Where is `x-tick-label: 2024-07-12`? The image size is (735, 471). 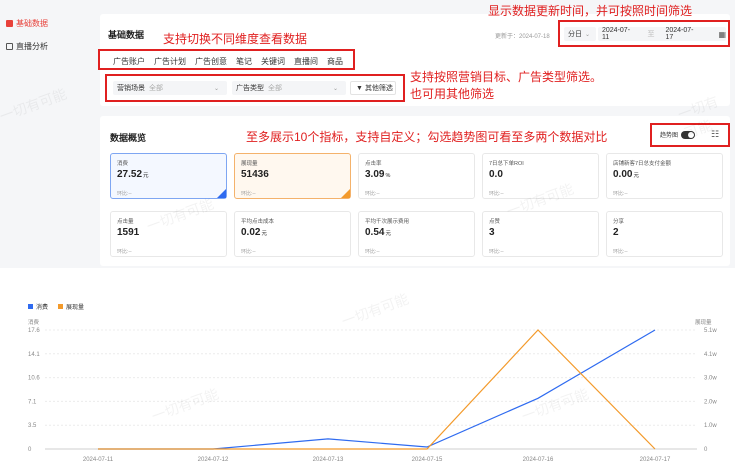
x-tick-label: 2024-07-12 is located at coordinates (213, 460).